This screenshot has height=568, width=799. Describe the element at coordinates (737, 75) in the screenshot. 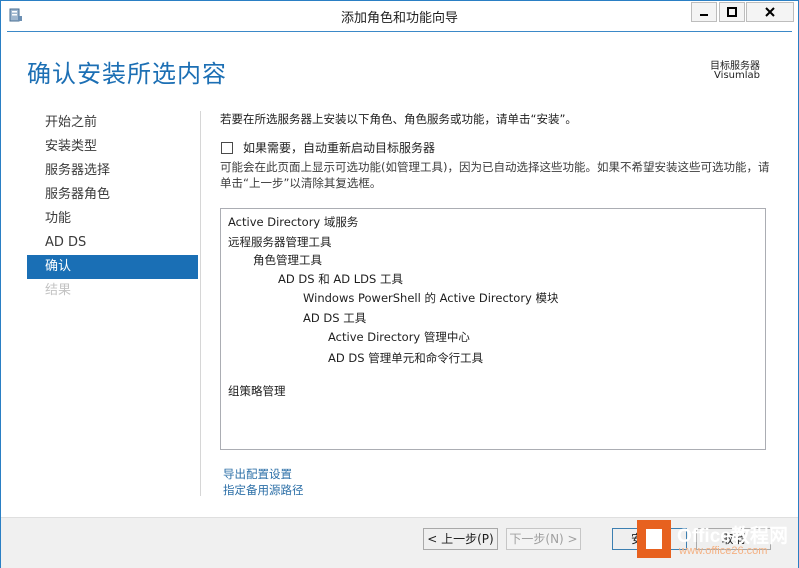

I see `target-server-name: Visumlab` at that location.